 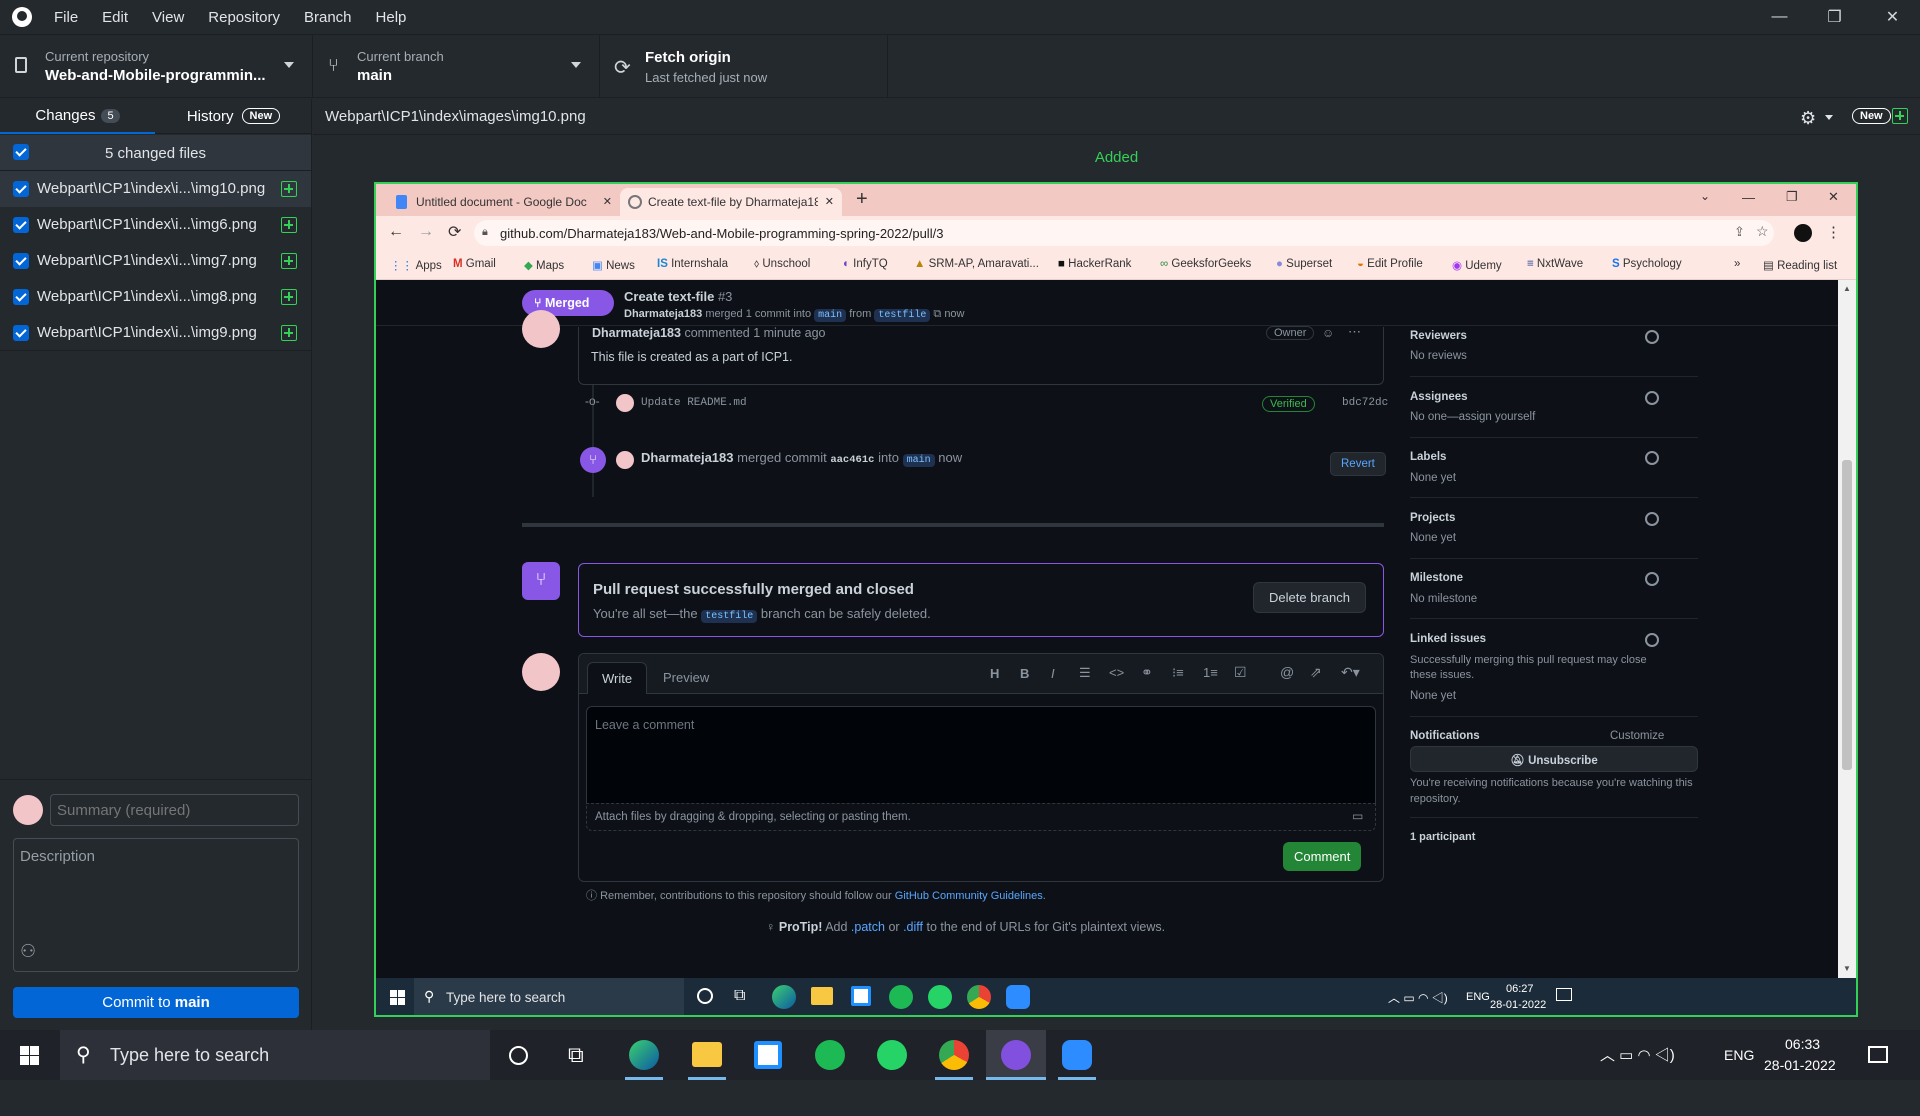 What do you see at coordinates (275, 1055) in the screenshot?
I see `taskbar-search-box: ⚲ Type here to search` at bounding box center [275, 1055].